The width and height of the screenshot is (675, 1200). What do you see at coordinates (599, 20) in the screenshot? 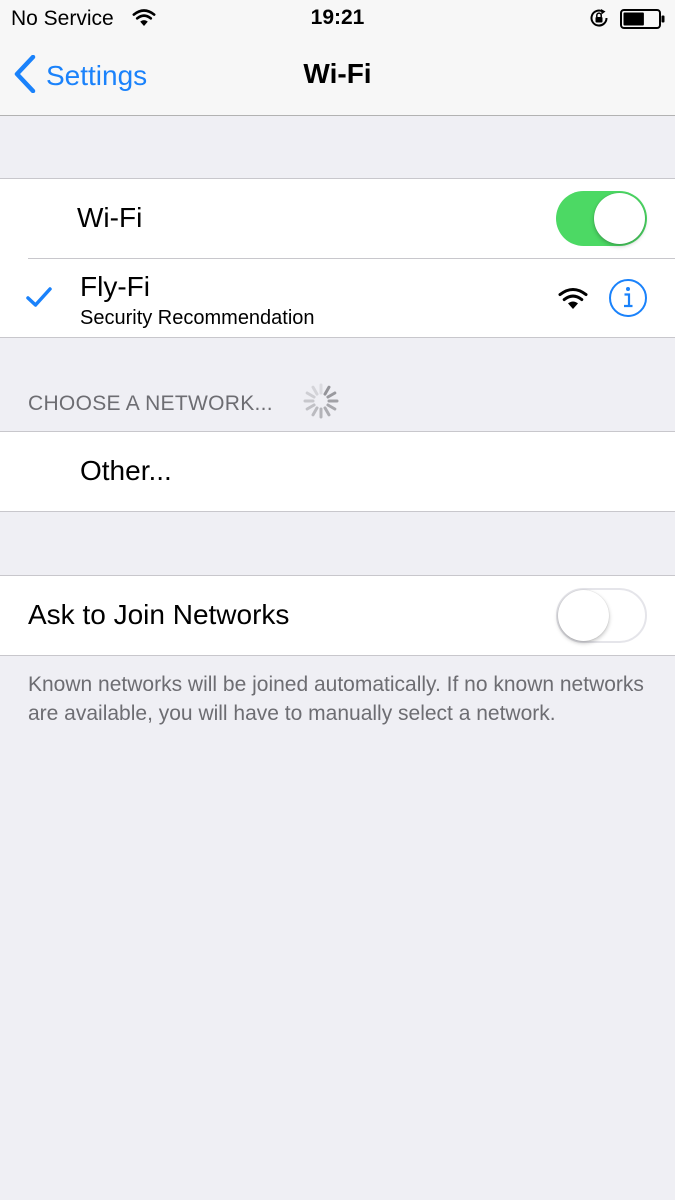
I see `orientation-lock-icon` at bounding box center [599, 20].